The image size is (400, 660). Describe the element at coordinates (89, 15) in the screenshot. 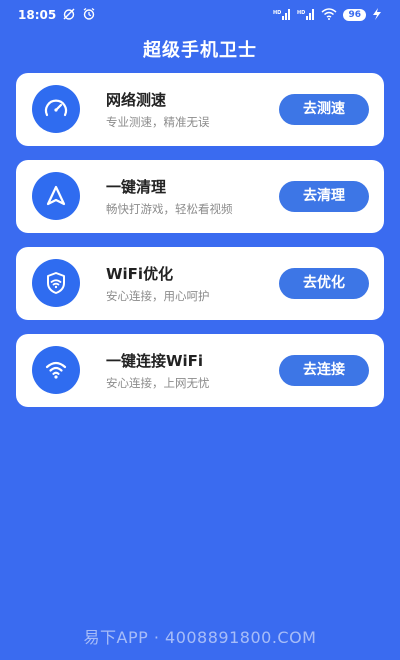

I see `alarm-clock-icon` at that location.